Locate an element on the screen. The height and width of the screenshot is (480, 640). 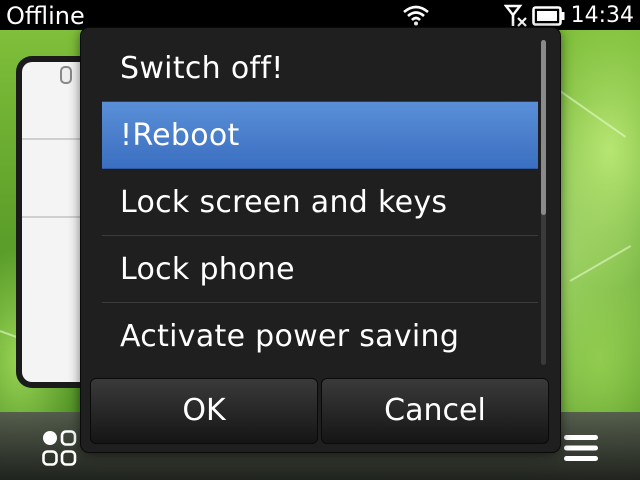
status-bar: Offline 14:34 is located at coordinates (320, 15).